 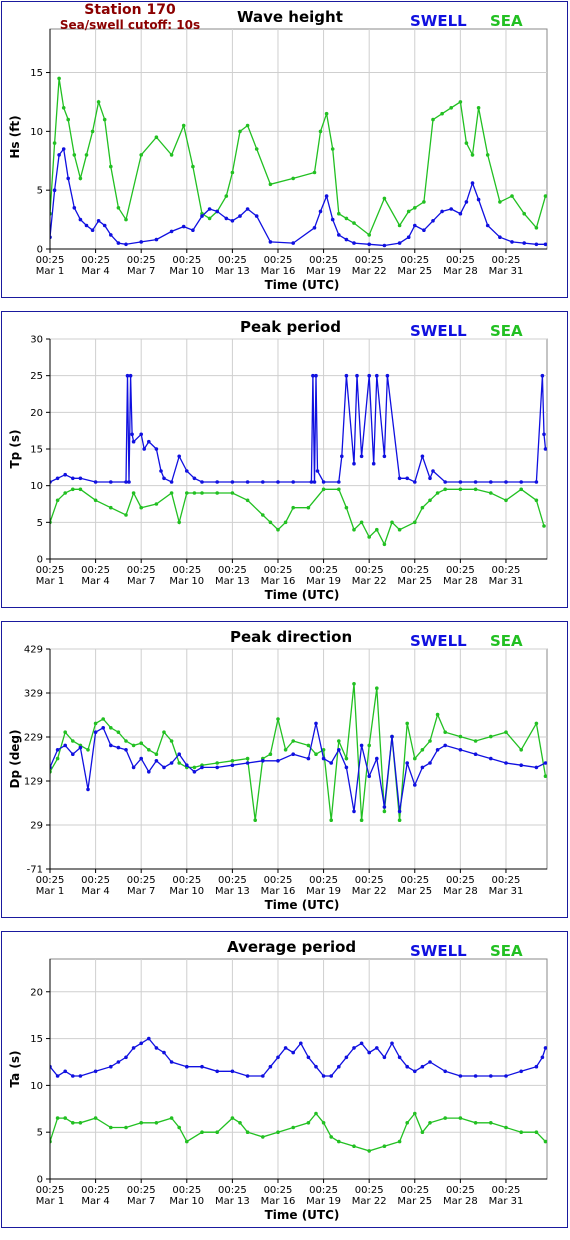 What do you see at coordinates (302, 285) in the screenshot?
I see `x-axis-label: Time (UTC)` at bounding box center [302, 285].